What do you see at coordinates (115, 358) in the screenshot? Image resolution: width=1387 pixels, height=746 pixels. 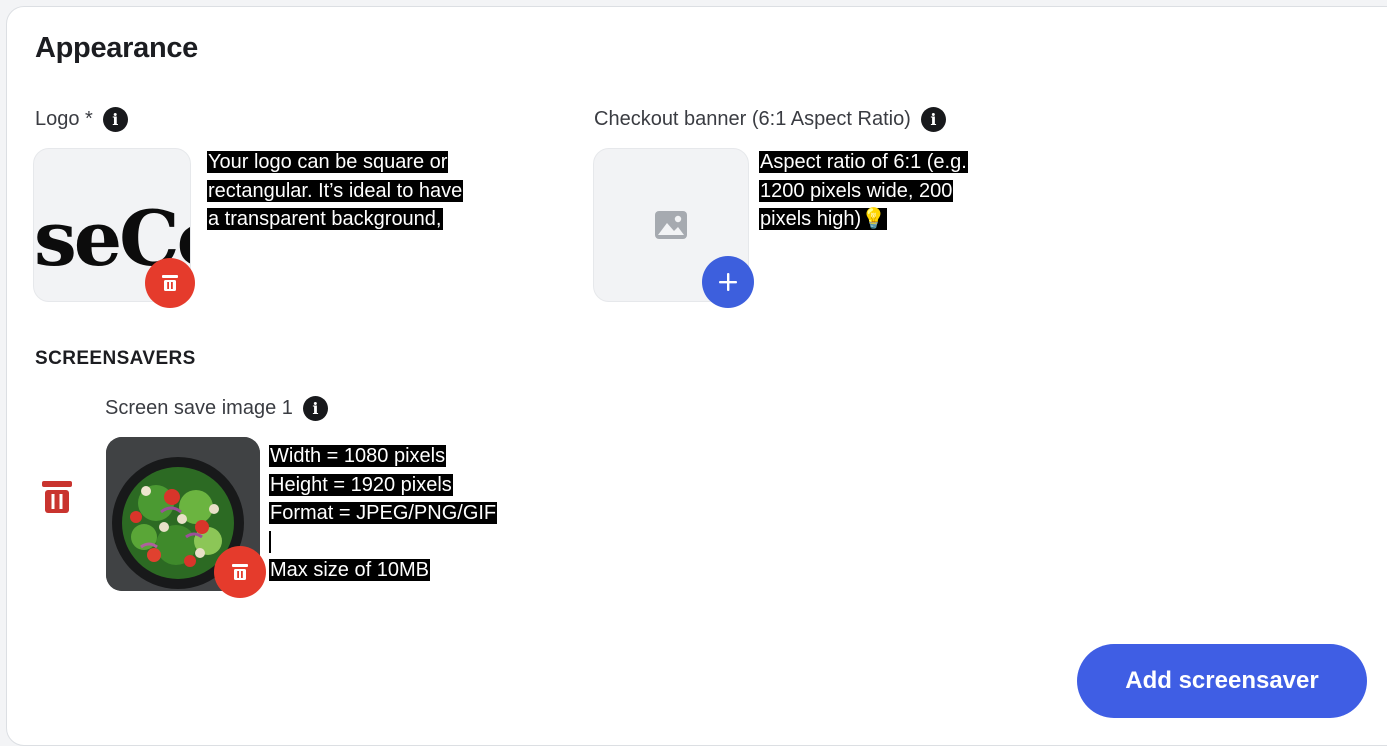 I see `screensavers-heading: SCREENSAVERS` at bounding box center [115, 358].